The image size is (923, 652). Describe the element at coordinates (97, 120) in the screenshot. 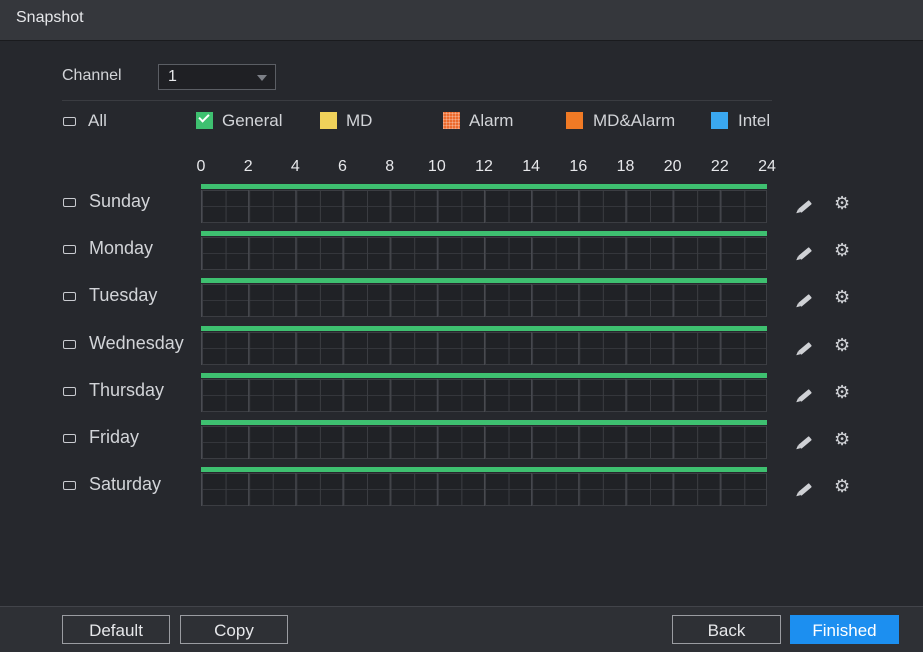

I see `all-label: All` at that location.